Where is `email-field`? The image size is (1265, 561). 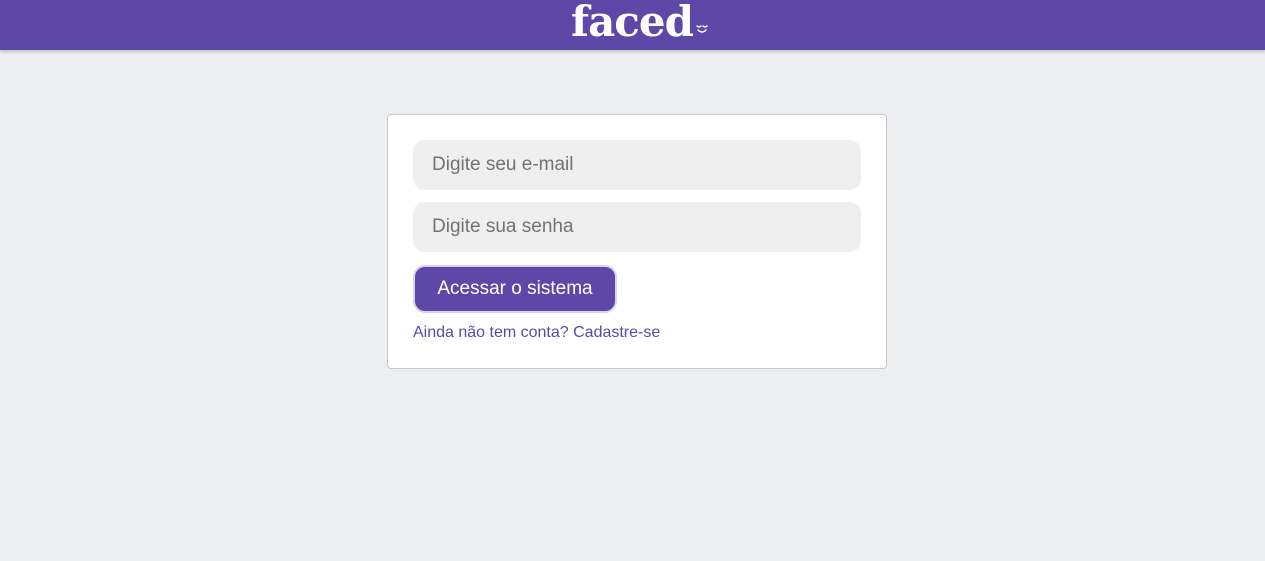 email-field is located at coordinates (637, 165).